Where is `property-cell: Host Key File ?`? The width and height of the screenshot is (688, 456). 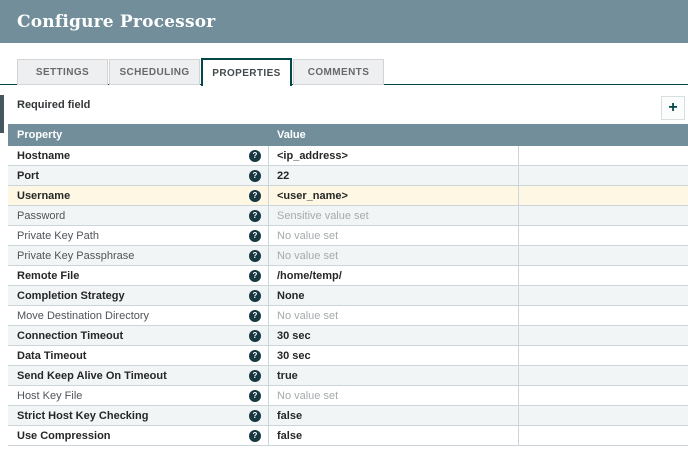 property-cell: Host Key File ? is located at coordinates (138, 395).